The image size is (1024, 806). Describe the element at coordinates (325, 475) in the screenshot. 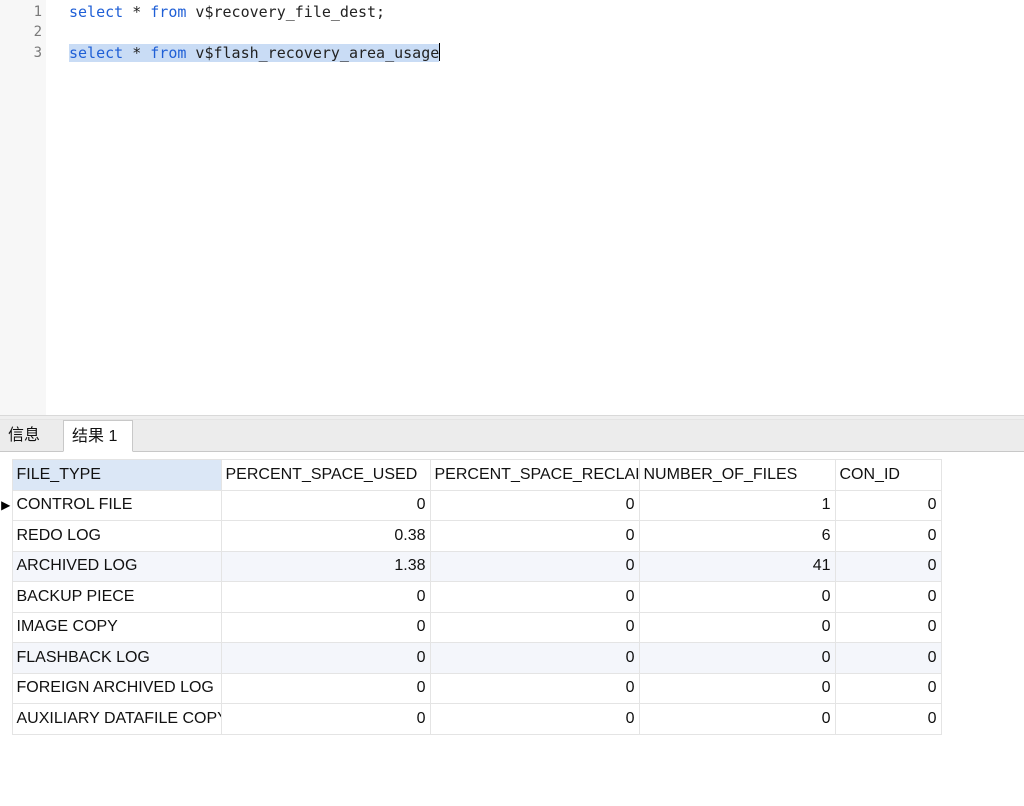

I see `column-header-percent-space-used: PERCENT_SPACE_USED` at that location.